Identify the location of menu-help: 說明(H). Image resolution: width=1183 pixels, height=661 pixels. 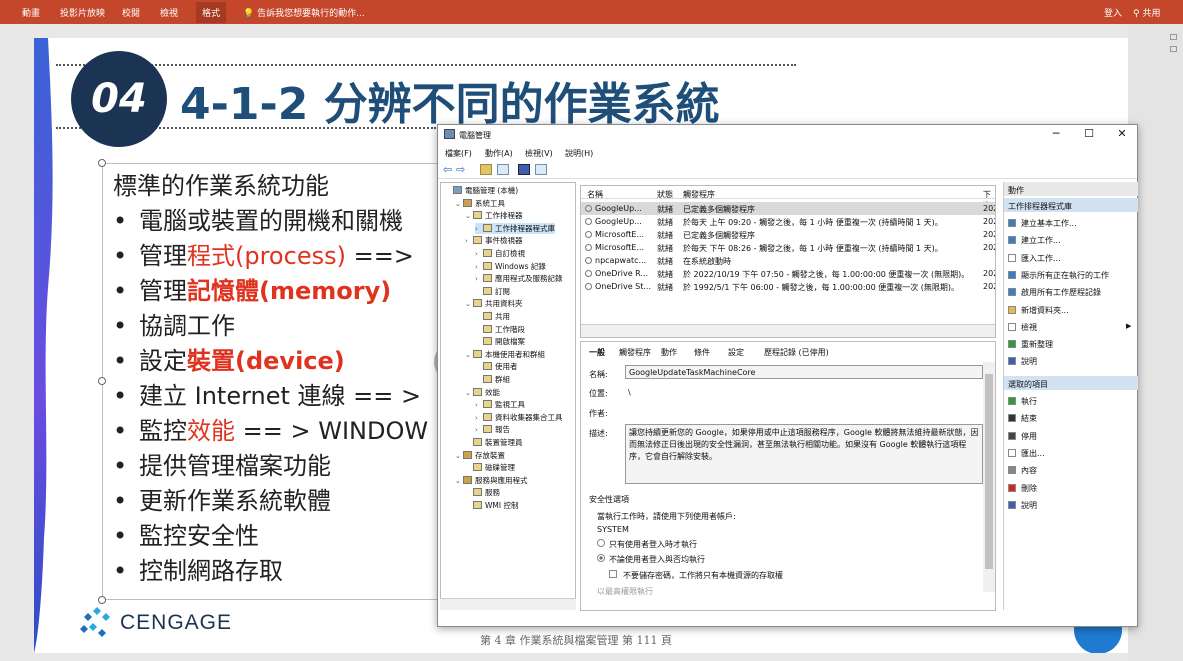
(579, 153).